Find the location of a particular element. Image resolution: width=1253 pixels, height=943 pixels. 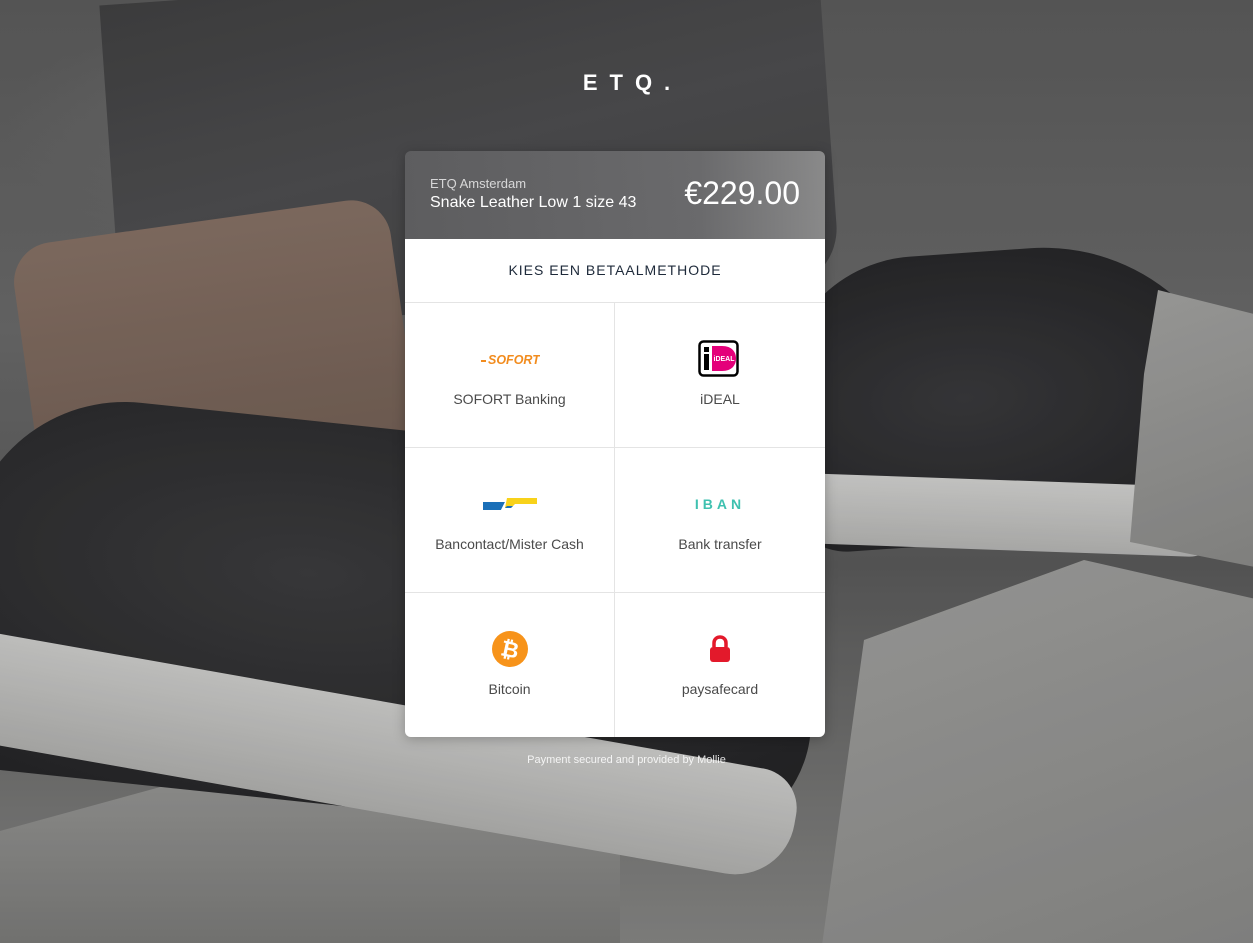

sofort-icon: SOFORT is located at coordinates (509, 359).